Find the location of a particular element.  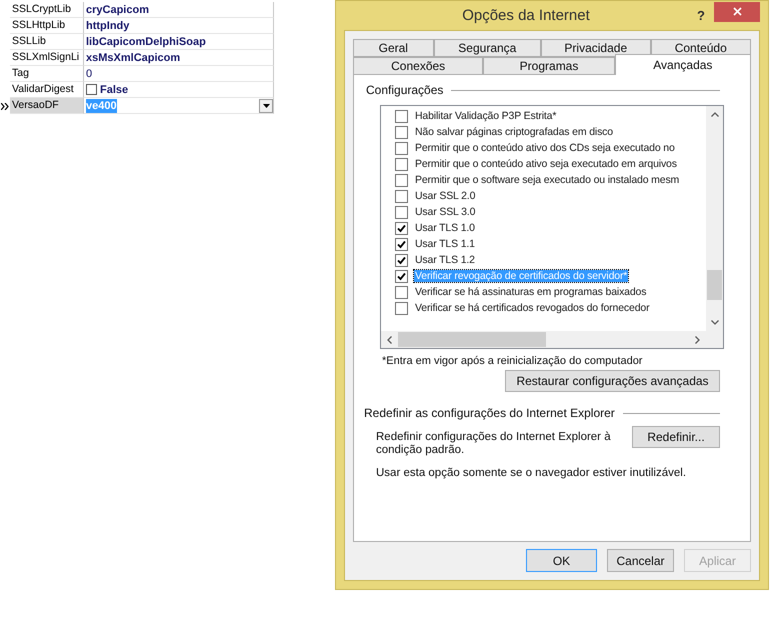

setting-label: Usar TLS 1.2 is located at coordinates (445, 260).